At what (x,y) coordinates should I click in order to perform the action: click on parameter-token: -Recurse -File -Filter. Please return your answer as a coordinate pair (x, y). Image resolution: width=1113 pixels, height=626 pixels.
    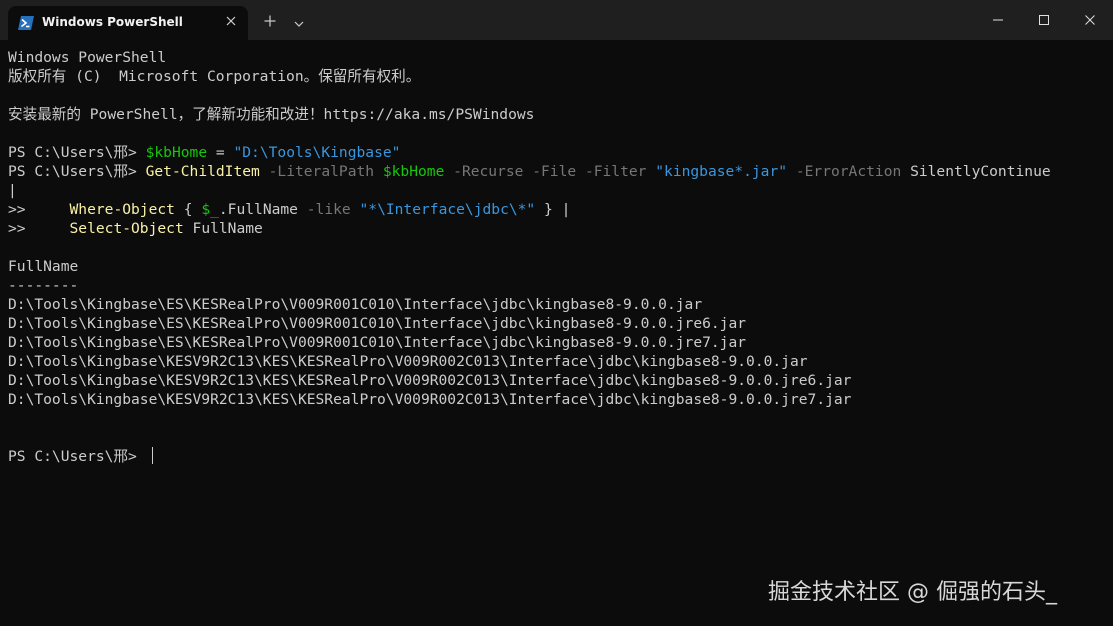
    Looking at the image, I should click on (550, 171).